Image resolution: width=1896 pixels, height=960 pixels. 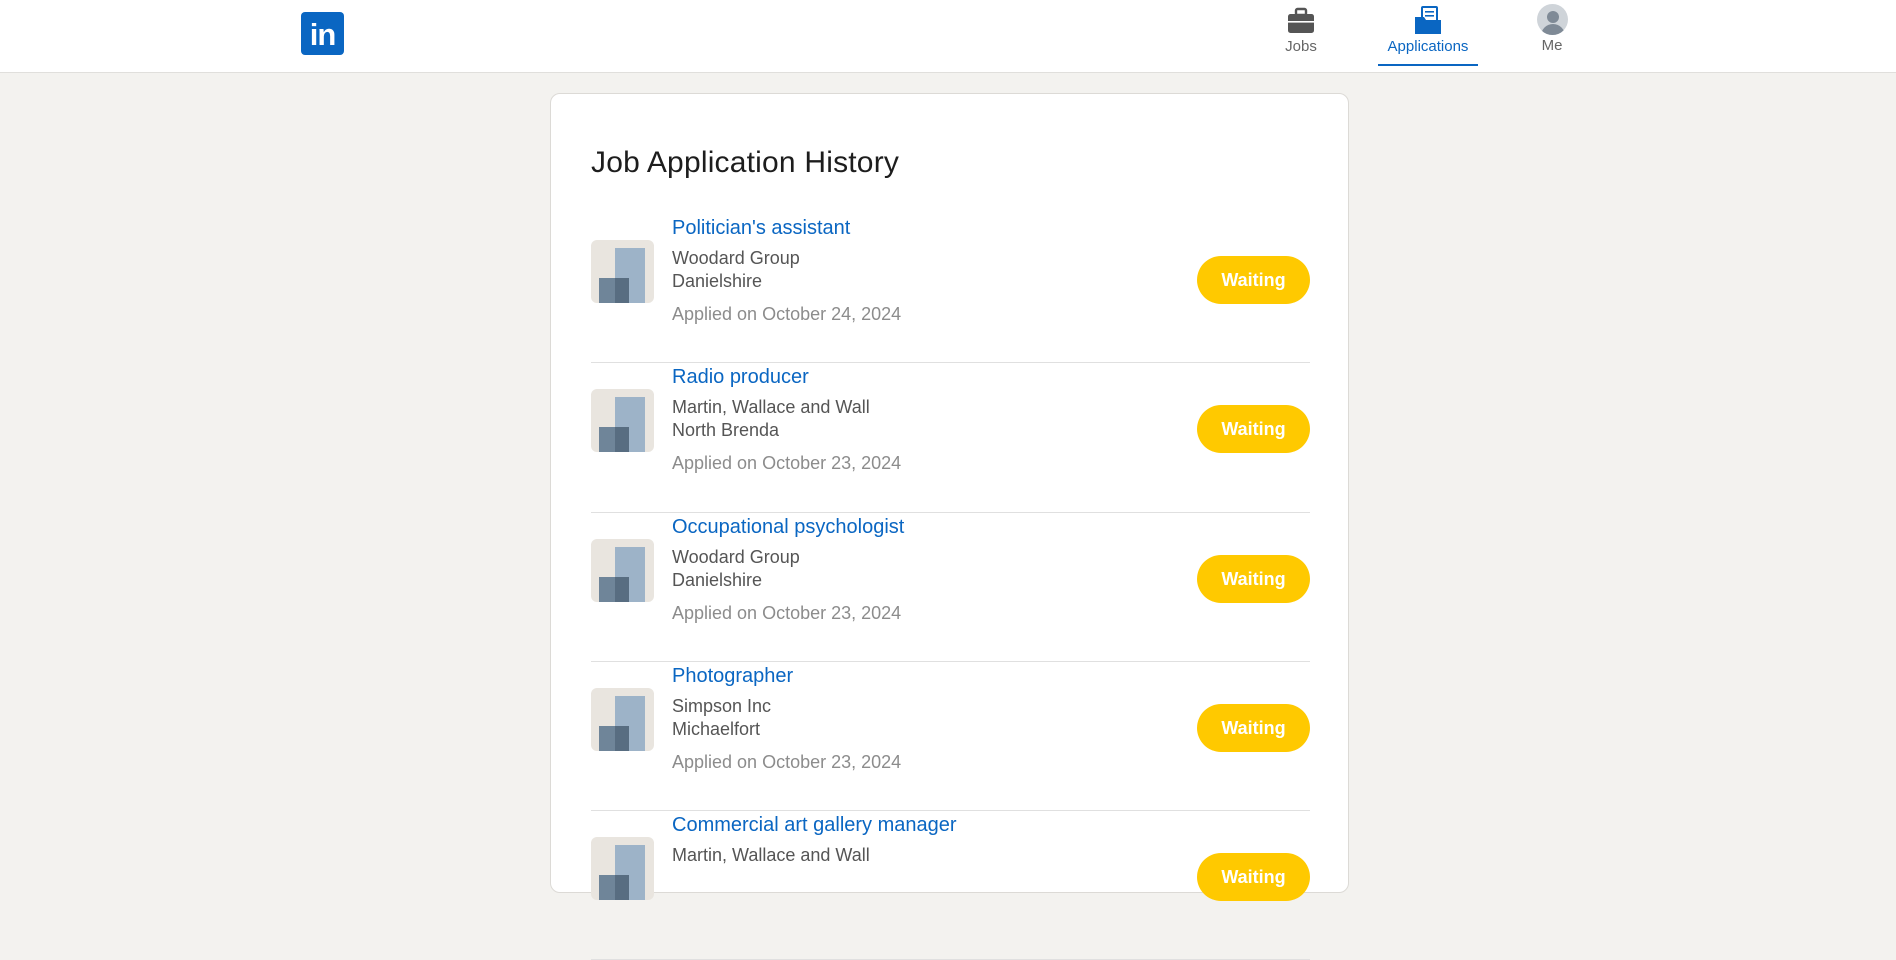 I want to click on page-title: Job Application History, so click(x=745, y=162).